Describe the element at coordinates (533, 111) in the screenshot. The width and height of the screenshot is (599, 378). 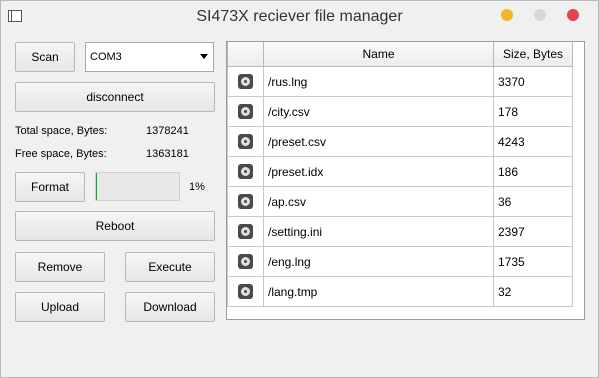
I see `file-size-cell: 178` at that location.